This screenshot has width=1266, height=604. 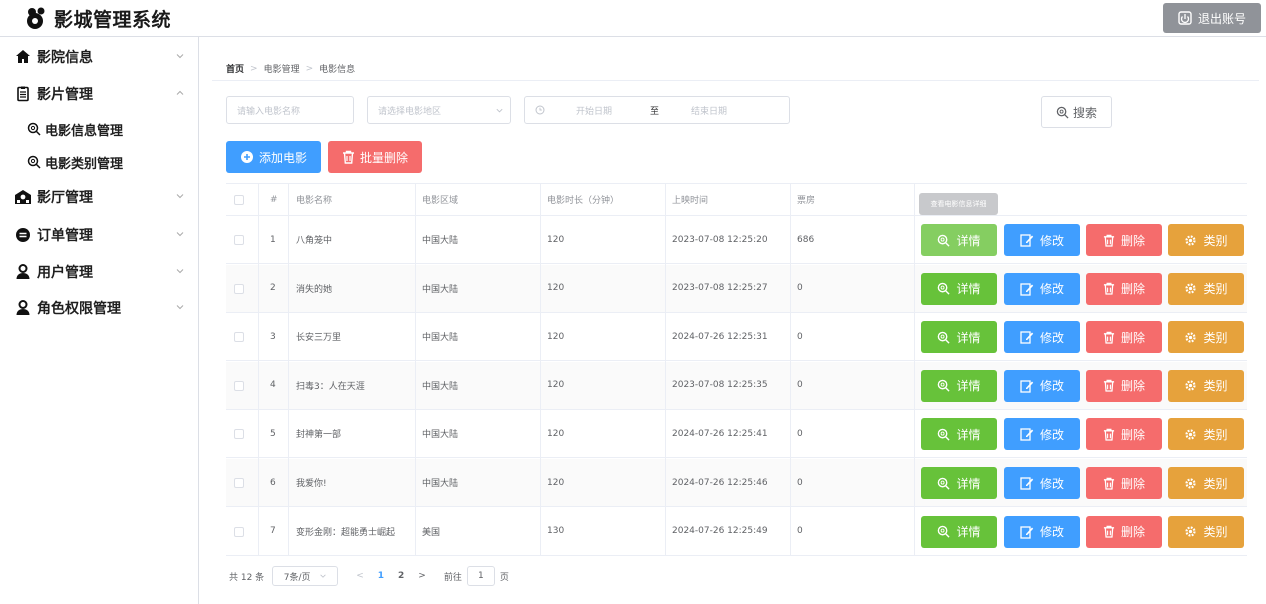 What do you see at coordinates (99, 57) in the screenshot?
I see `sidebar-item-cinema-info: 影院信息` at bounding box center [99, 57].